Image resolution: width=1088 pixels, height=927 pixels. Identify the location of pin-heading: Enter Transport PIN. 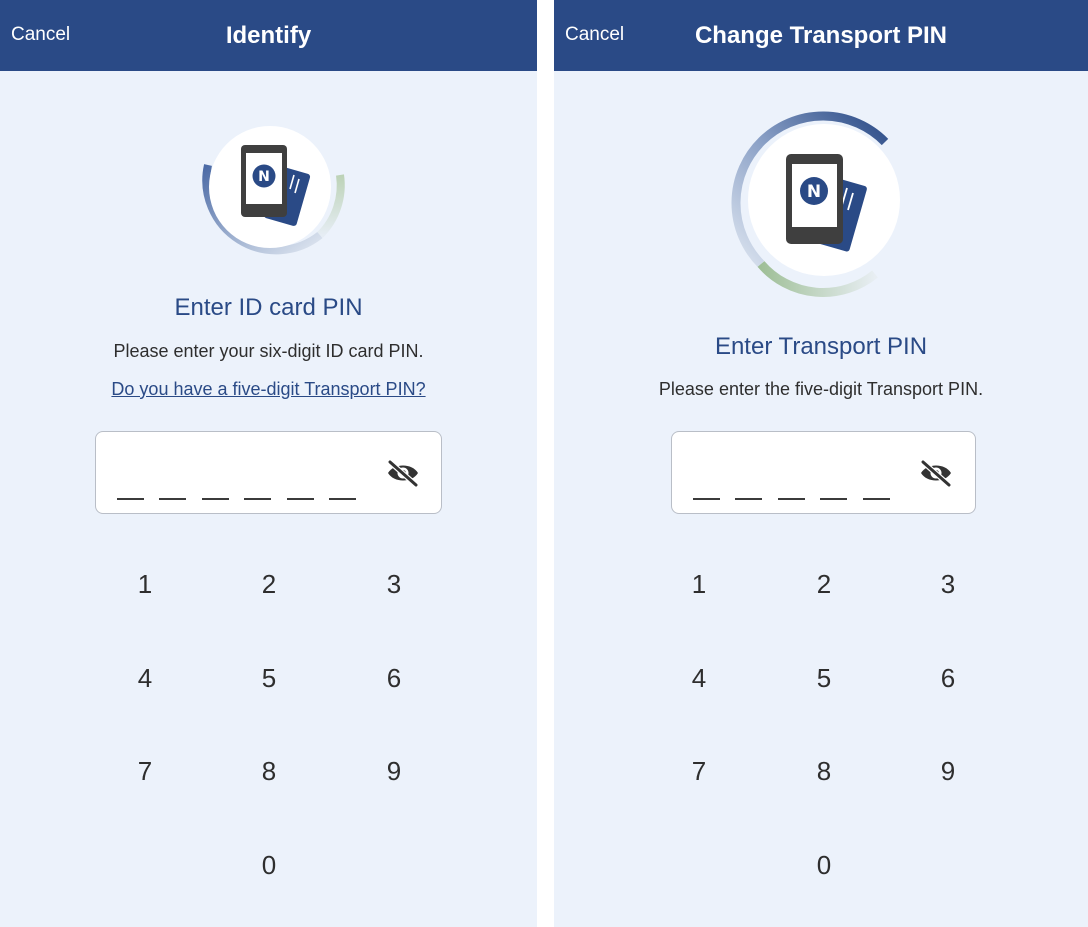
(821, 346).